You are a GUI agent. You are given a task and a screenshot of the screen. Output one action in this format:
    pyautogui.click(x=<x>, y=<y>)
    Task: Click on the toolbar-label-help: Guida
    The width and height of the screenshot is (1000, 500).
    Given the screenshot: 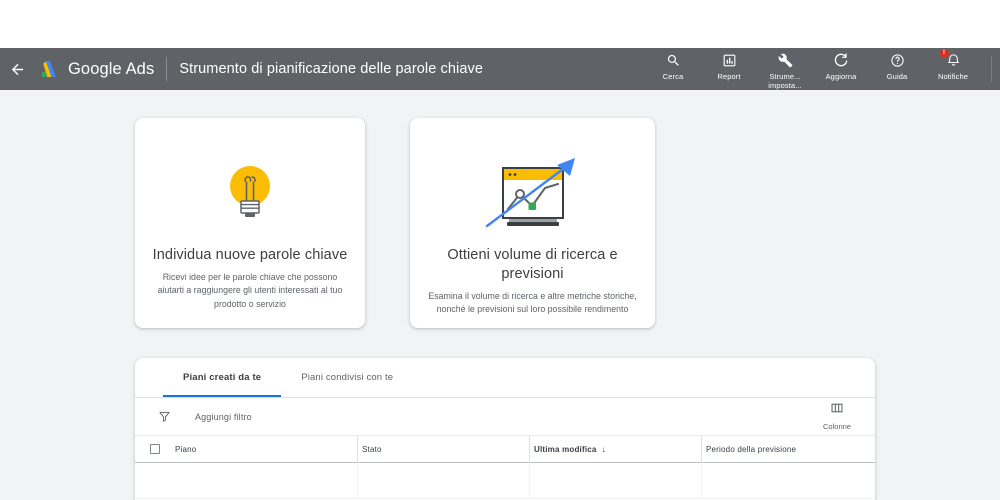 What is the action you would take?
    pyautogui.click(x=897, y=76)
    